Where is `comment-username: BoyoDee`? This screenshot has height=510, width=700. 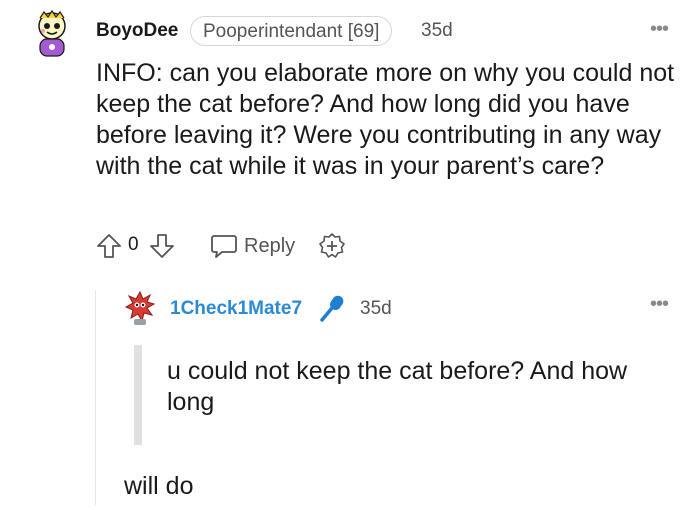
comment-username: BoyoDee is located at coordinates (137, 31).